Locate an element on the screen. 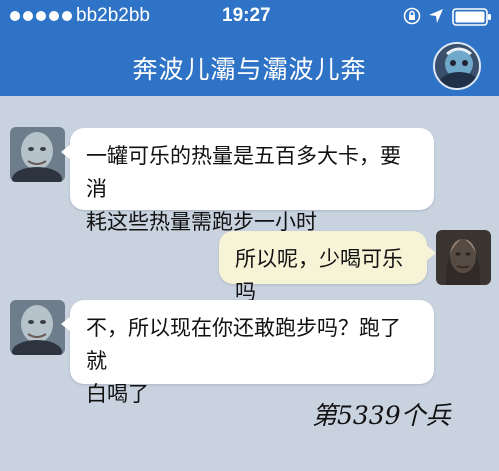 The height and width of the screenshot is (471, 499). chat-header: 奔波儿灞与灞波儿奔 is located at coordinates (249, 65).